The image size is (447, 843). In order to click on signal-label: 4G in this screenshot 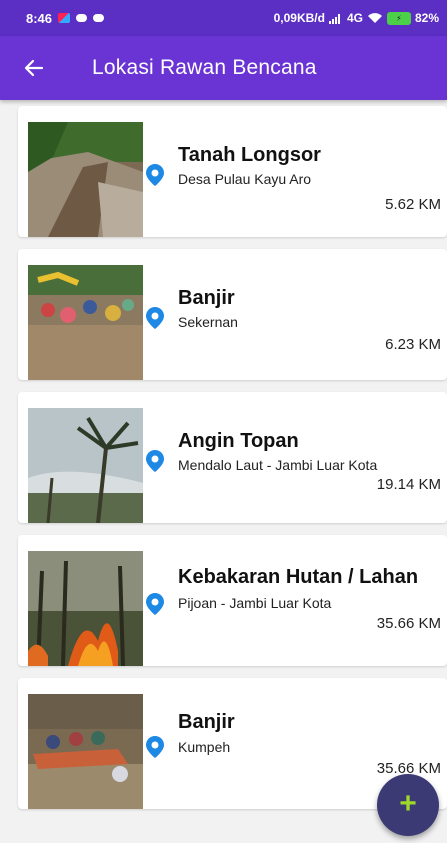, I will do `click(354, 18)`.